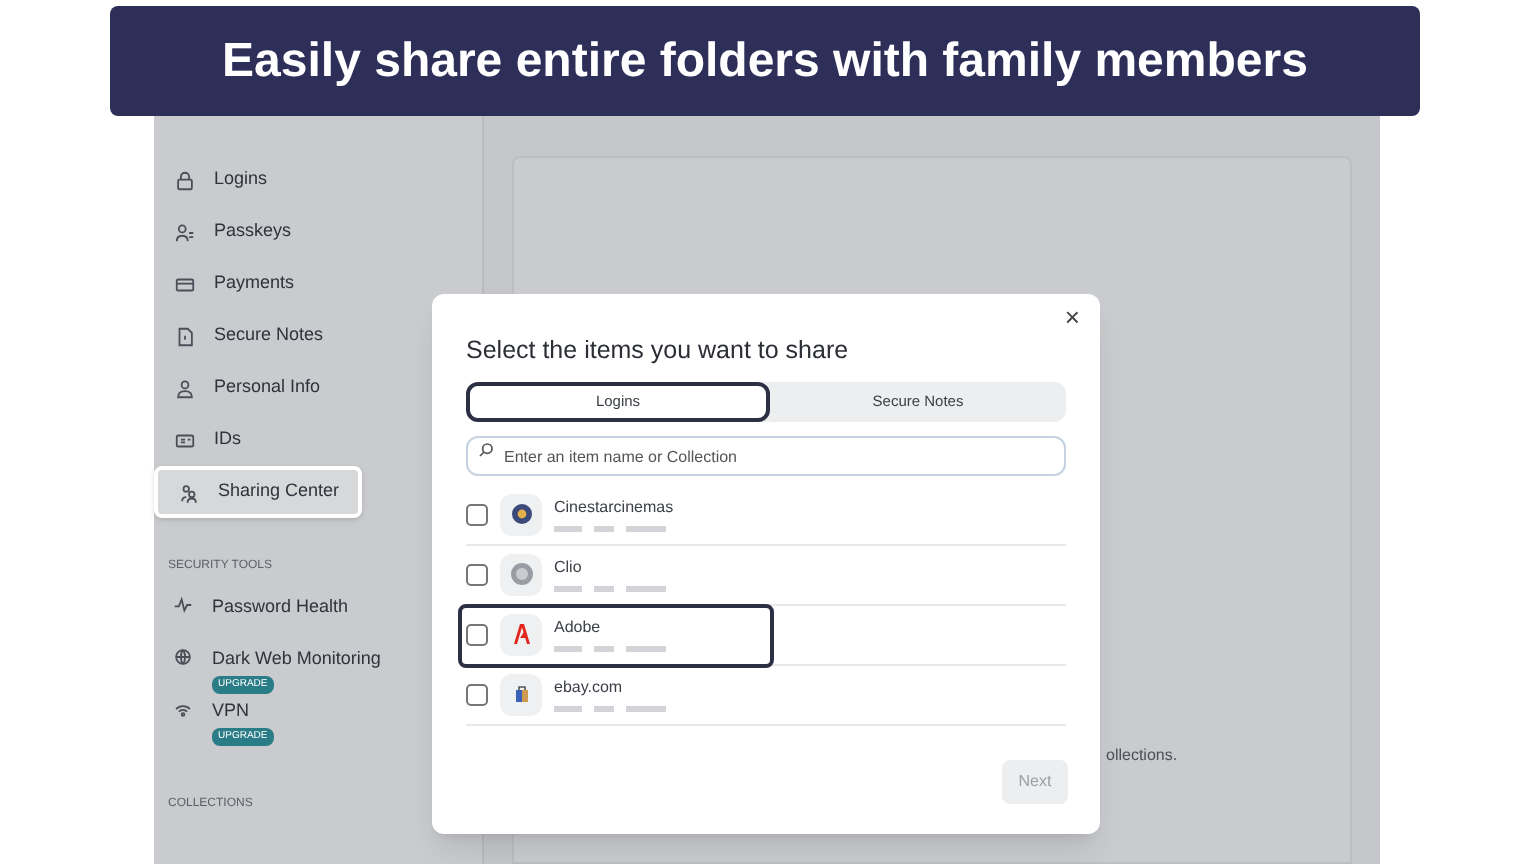  I want to click on sidebar-item: Sharing Center, so click(258, 492).